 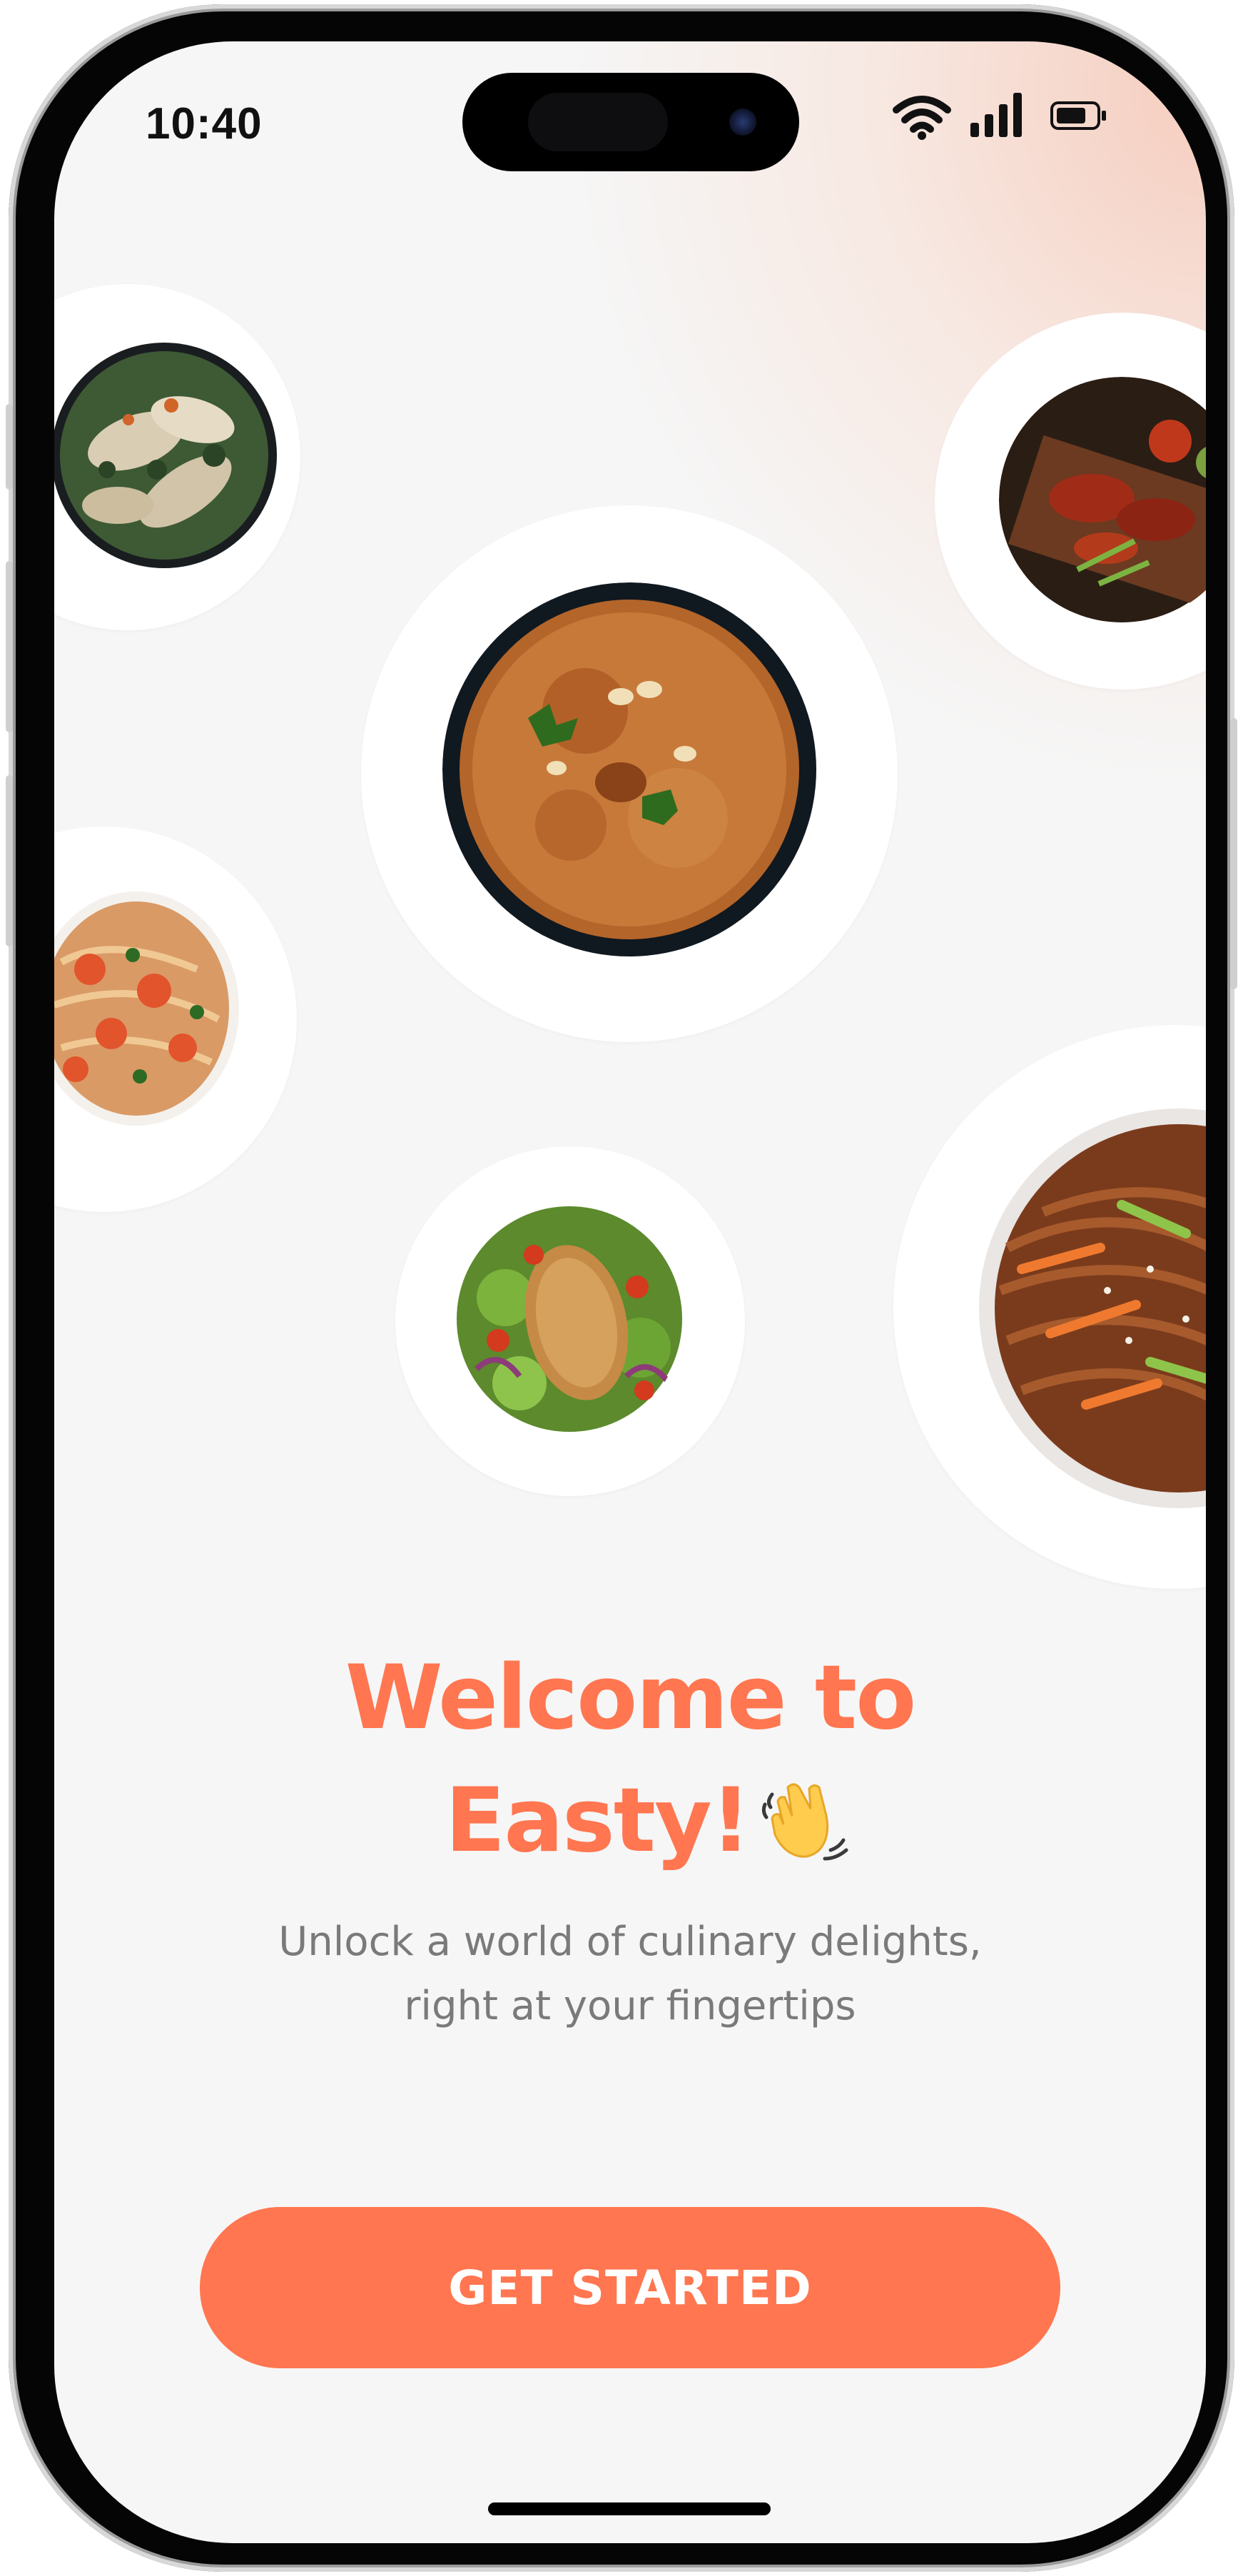 I want to click on wifi-icon, so click(x=922, y=118).